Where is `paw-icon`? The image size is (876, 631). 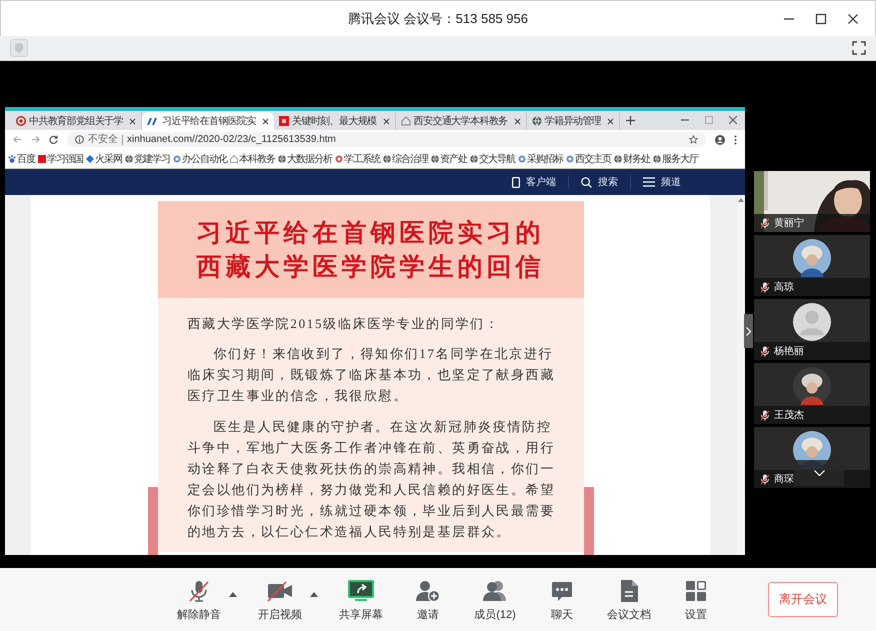 paw-icon is located at coordinates (12, 158).